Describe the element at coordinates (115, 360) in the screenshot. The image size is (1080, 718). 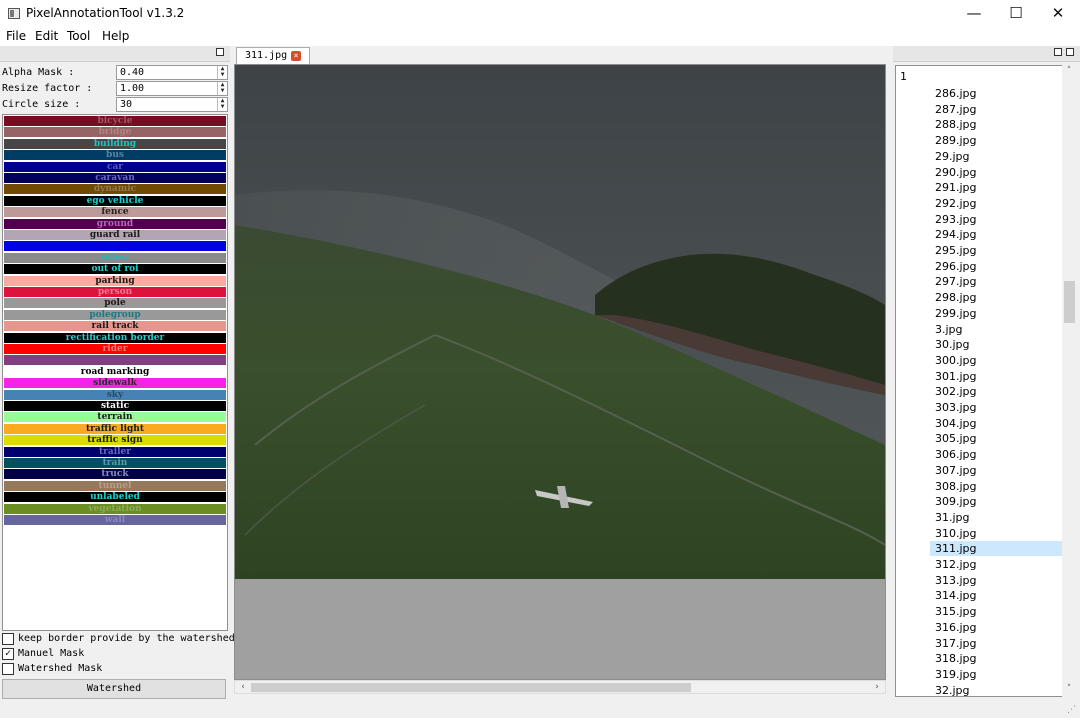
I see `label-item: road` at that location.